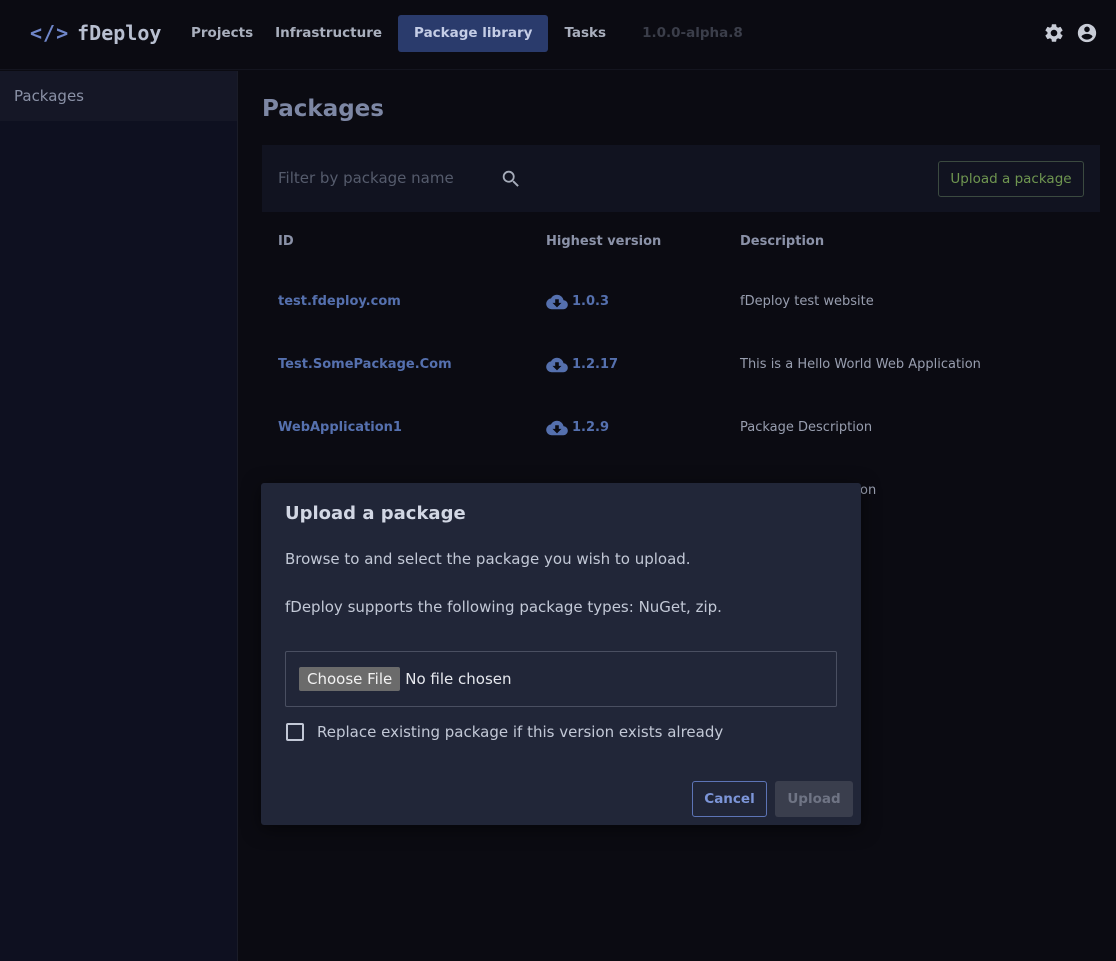 This screenshot has width=1116, height=961. What do you see at coordinates (339, 301) in the screenshot?
I see `package-id-link: test.fdeploy.com` at bounding box center [339, 301].